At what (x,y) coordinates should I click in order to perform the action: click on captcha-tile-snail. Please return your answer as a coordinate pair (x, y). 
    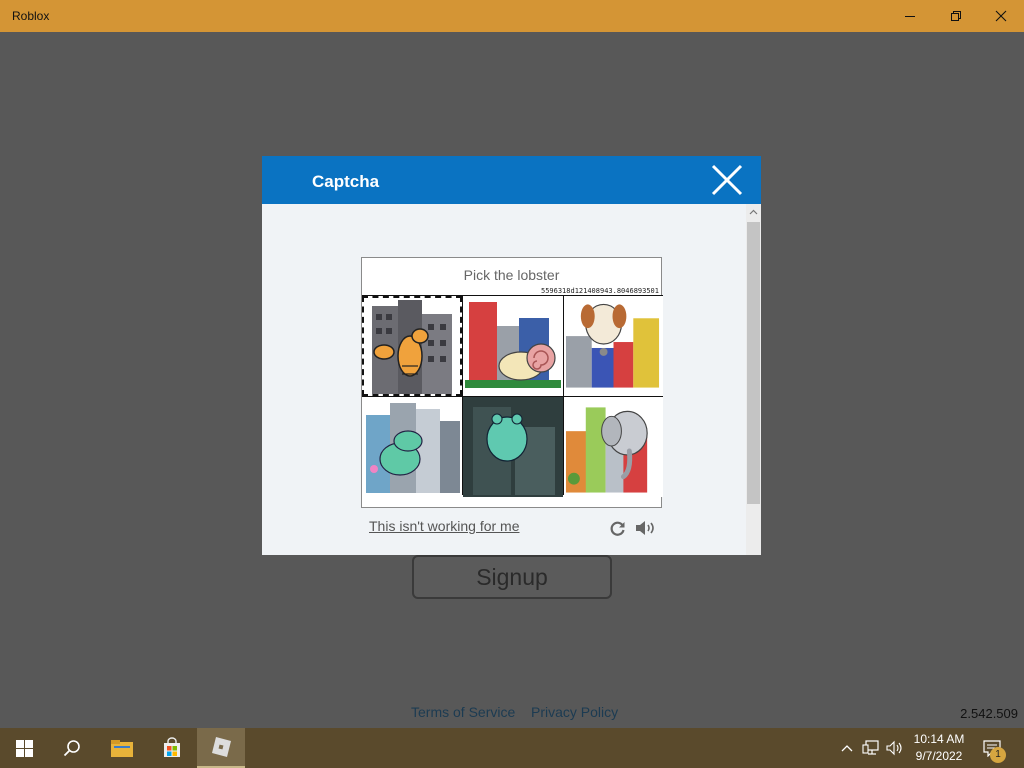
    Looking at the image, I should click on (513, 346).